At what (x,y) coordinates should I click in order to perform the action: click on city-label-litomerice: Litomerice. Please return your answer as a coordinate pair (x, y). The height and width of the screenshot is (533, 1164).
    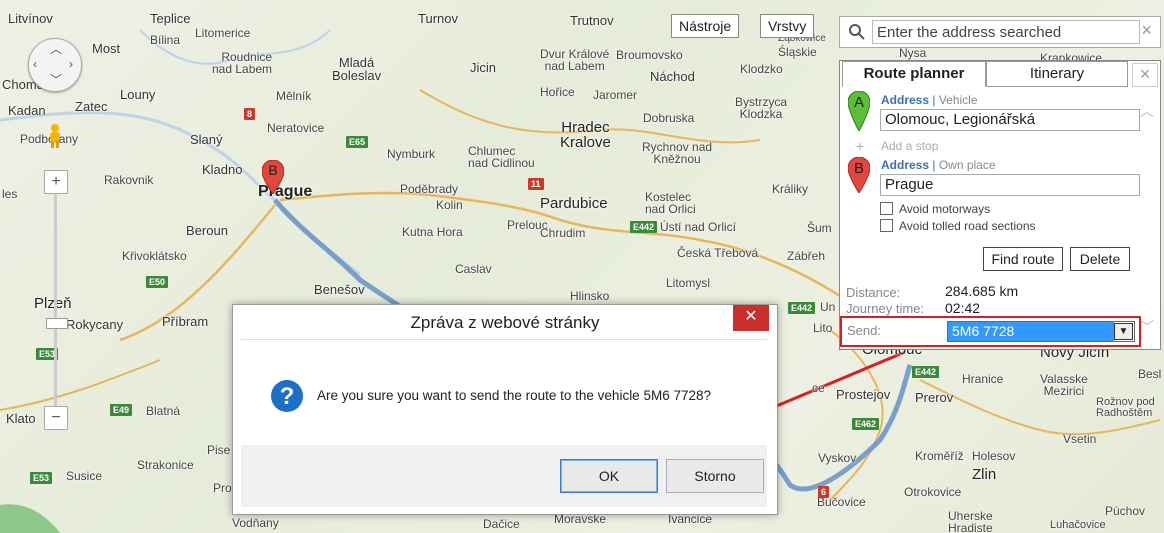
    Looking at the image, I should click on (223, 33).